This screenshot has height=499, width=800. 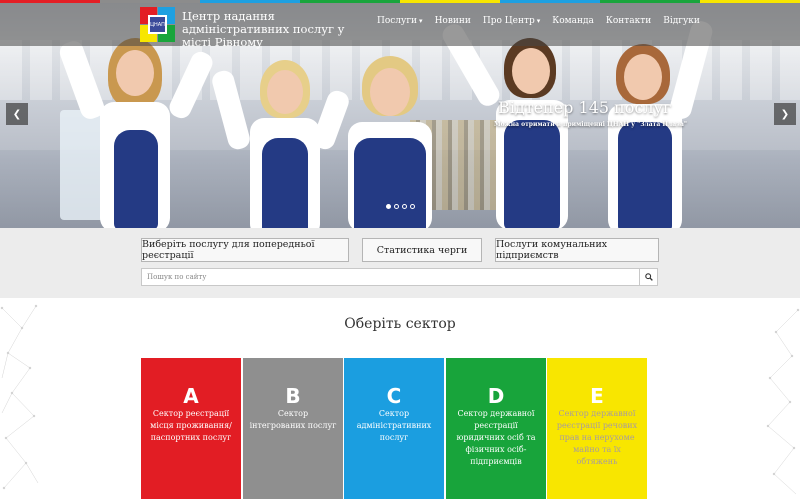 What do you see at coordinates (422, 250) in the screenshot?
I see `queue-stats-button: Статистика черги` at bounding box center [422, 250].